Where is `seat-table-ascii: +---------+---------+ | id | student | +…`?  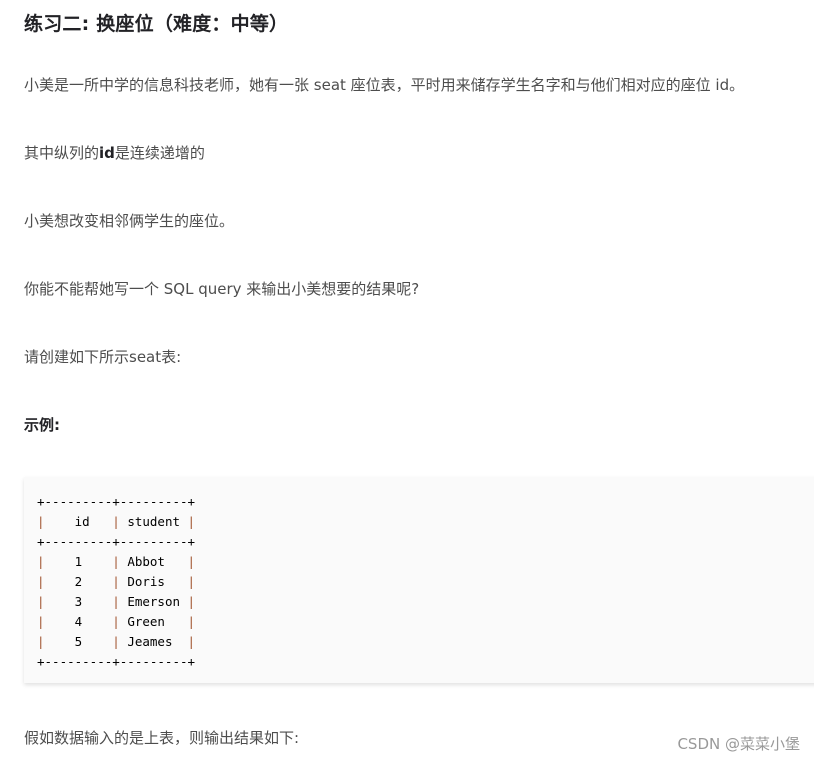
seat-table-ascii: +---------+---------+ | id | student | +… is located at coordinates (116, 582).